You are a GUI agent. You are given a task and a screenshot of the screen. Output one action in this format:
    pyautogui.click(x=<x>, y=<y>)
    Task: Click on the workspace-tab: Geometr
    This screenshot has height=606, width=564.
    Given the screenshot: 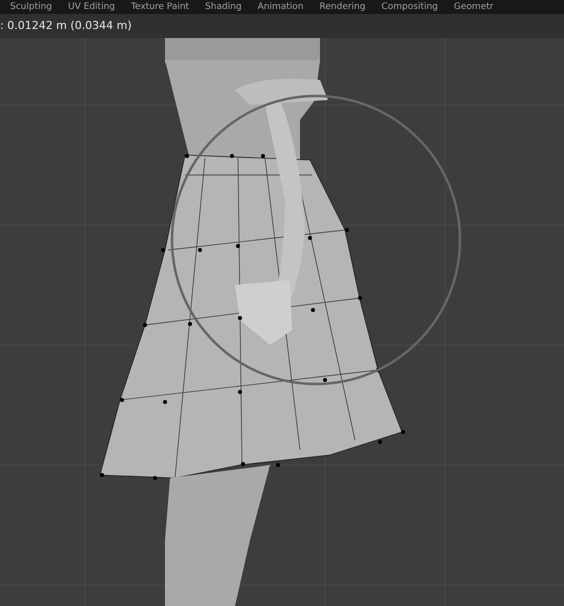 What is the action you would take?
    pyautogui.click(x=474, y=7)
    